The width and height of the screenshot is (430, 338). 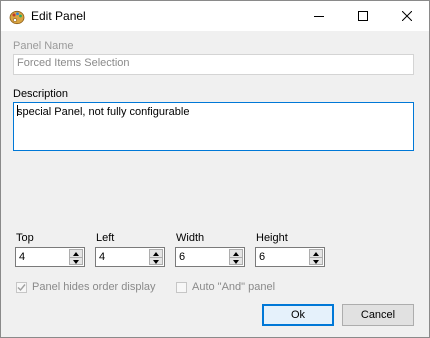 I want to click on left-spin-buttons, so click(x=156, y=257).